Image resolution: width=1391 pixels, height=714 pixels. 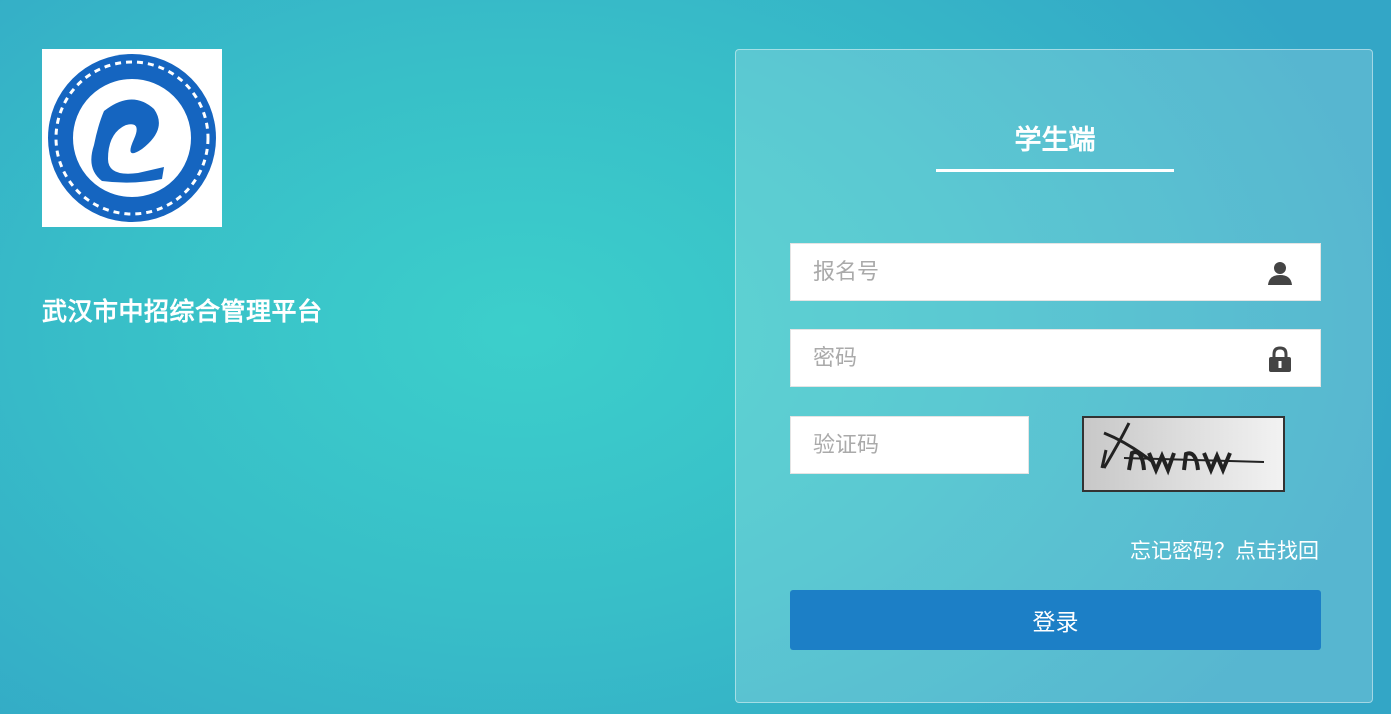 I want to click on username-input, so click(x=1014, y=272).